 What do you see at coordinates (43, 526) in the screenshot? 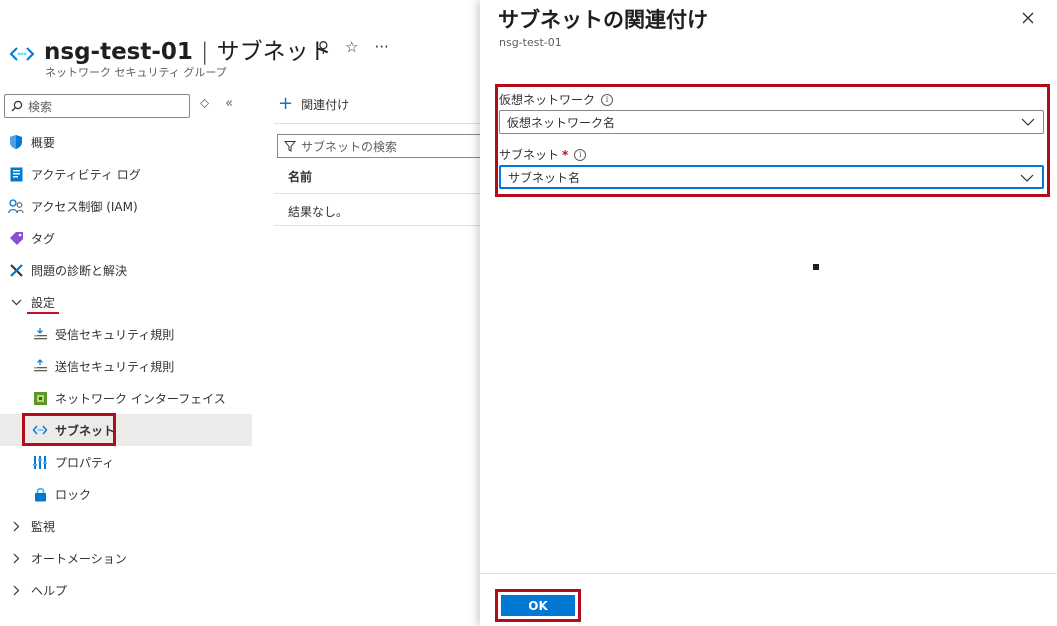
I see `sidebar-item-label: 監視` at bounding box center [43, 526].